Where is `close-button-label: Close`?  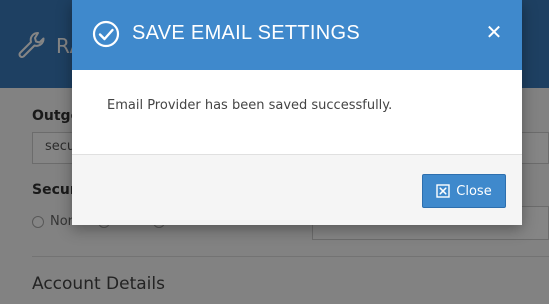
close-button-label: Close is located at coordinates (474, 191).